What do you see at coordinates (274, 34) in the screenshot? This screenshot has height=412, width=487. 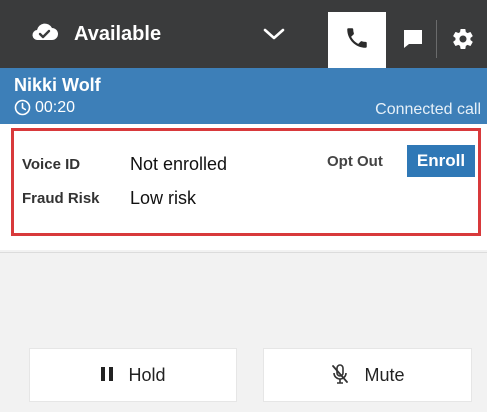 I see `chevron-down-icon` at bounding box center [274, 34].